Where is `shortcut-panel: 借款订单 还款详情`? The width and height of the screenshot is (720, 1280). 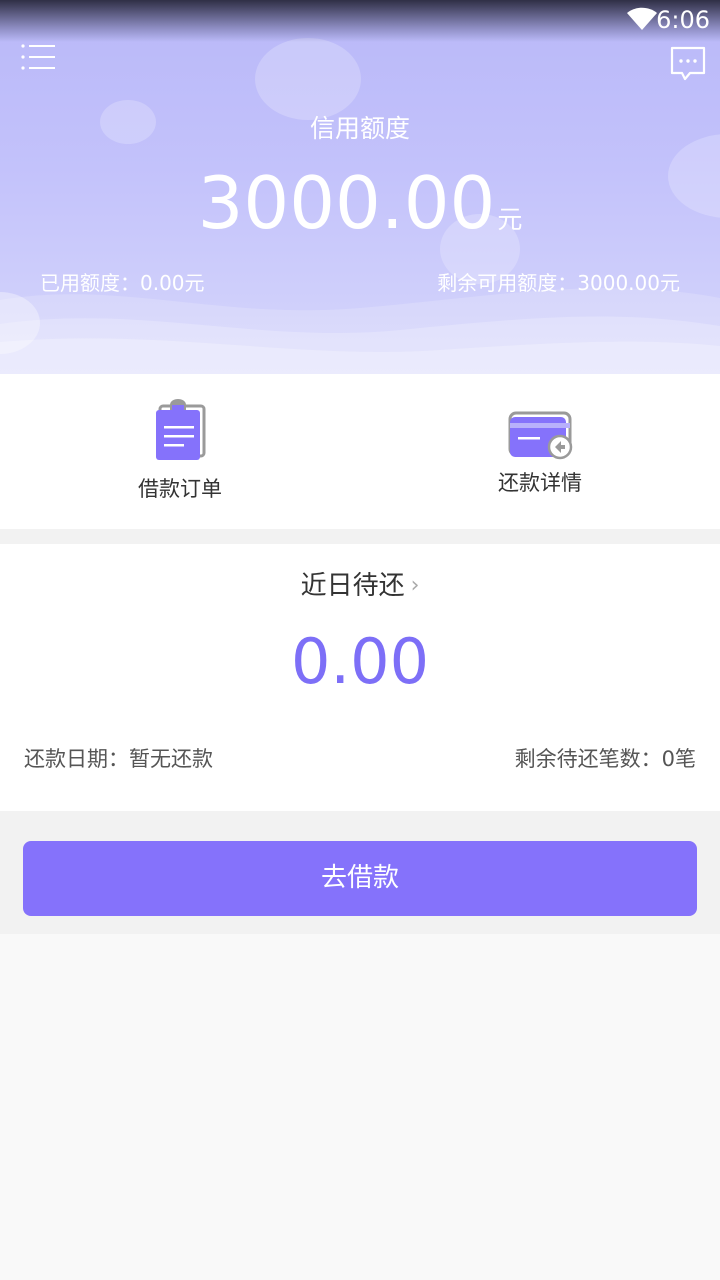
shortcut-panel: 借款订单 还款详情 is located at coordinates (360, 451).